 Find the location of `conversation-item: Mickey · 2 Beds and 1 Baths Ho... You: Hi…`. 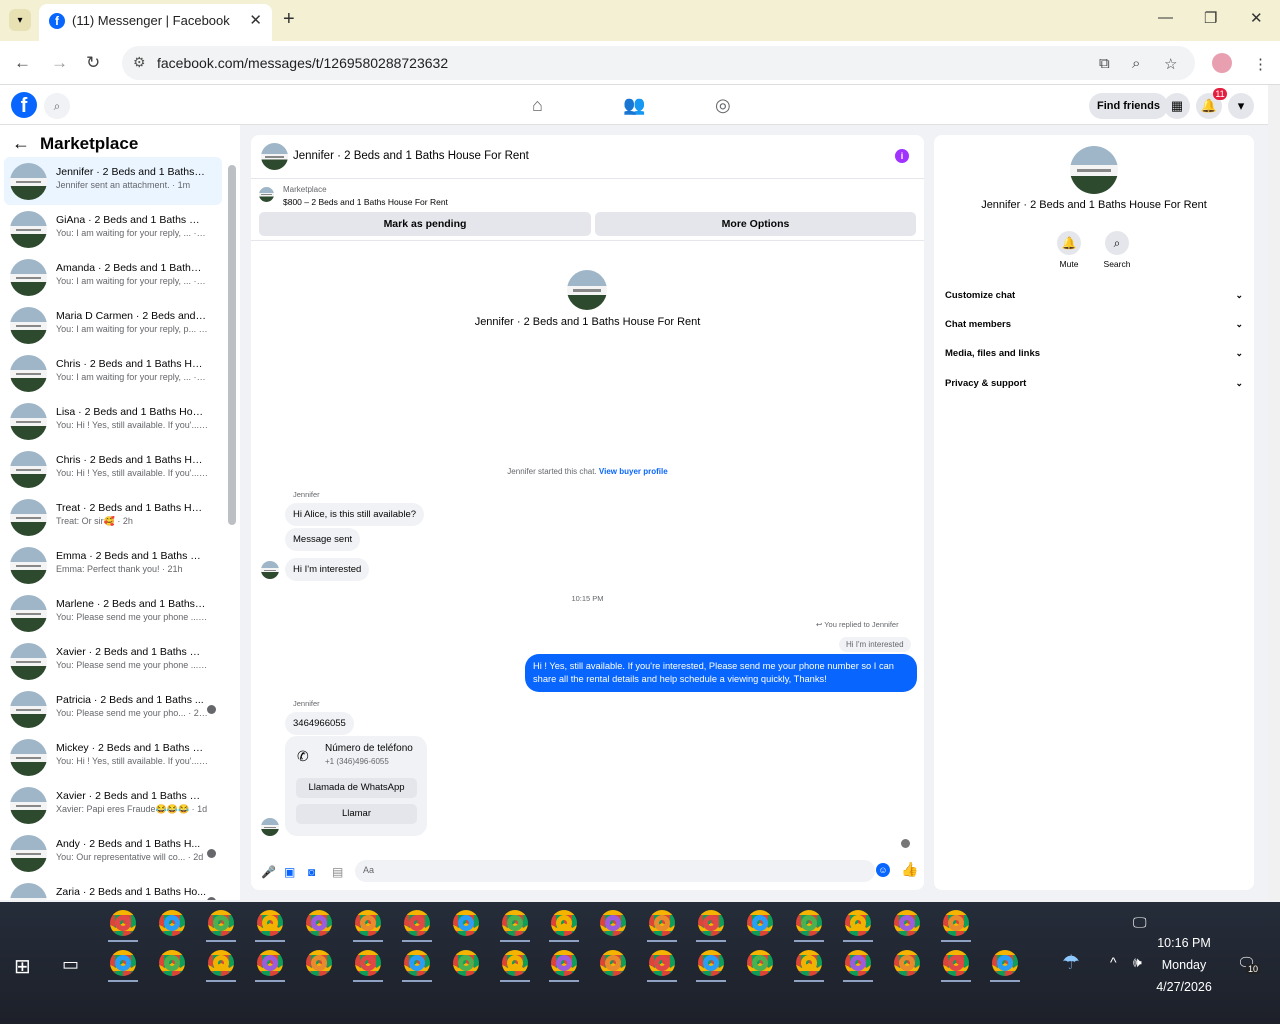

conversation-item: Mickey · 2 Beds and 1 Baths Ho... You: Hi… is located at coordinates (113, 757).